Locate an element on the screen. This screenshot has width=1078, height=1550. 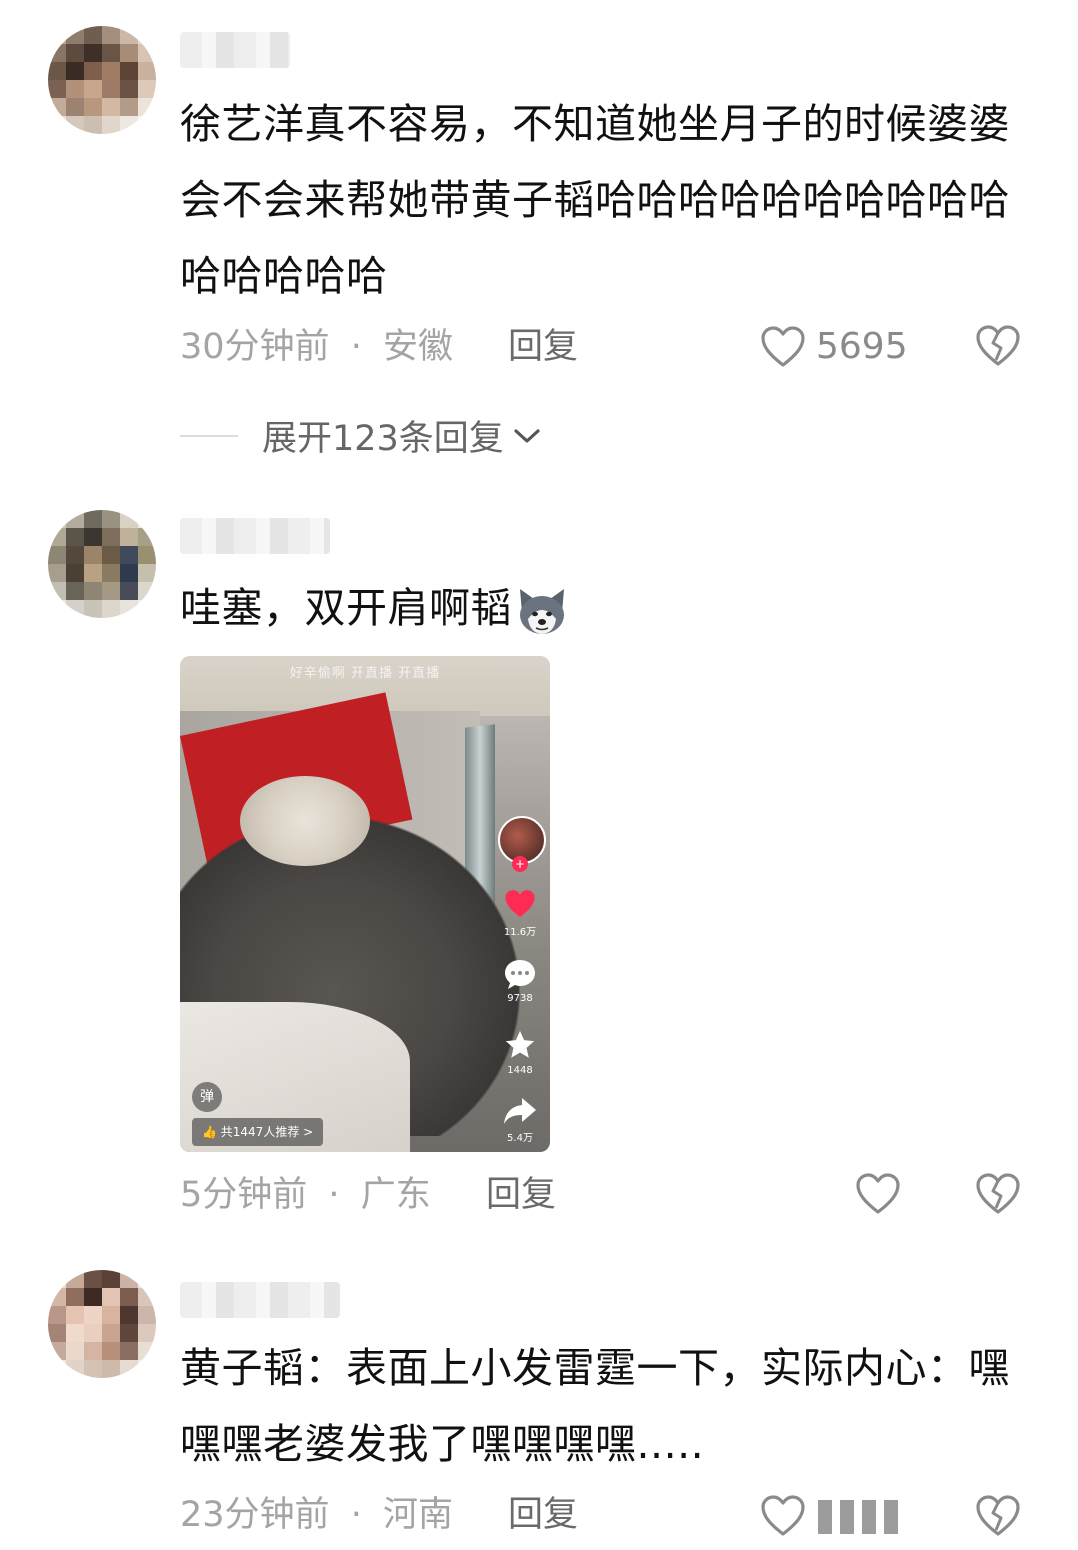
chevron-down-icon is located at coordinates (527, 435).